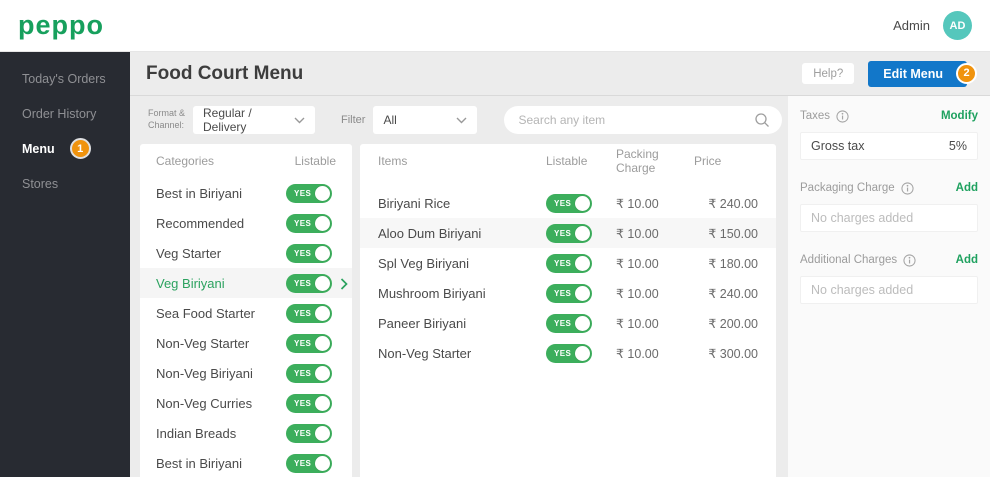 Image resolution: width=990 pixels, height=477 pixels. Describe the element at coordinates (424, 263) in the screenshot. I see `item-name: Spl Veg Biriyani` at that location.